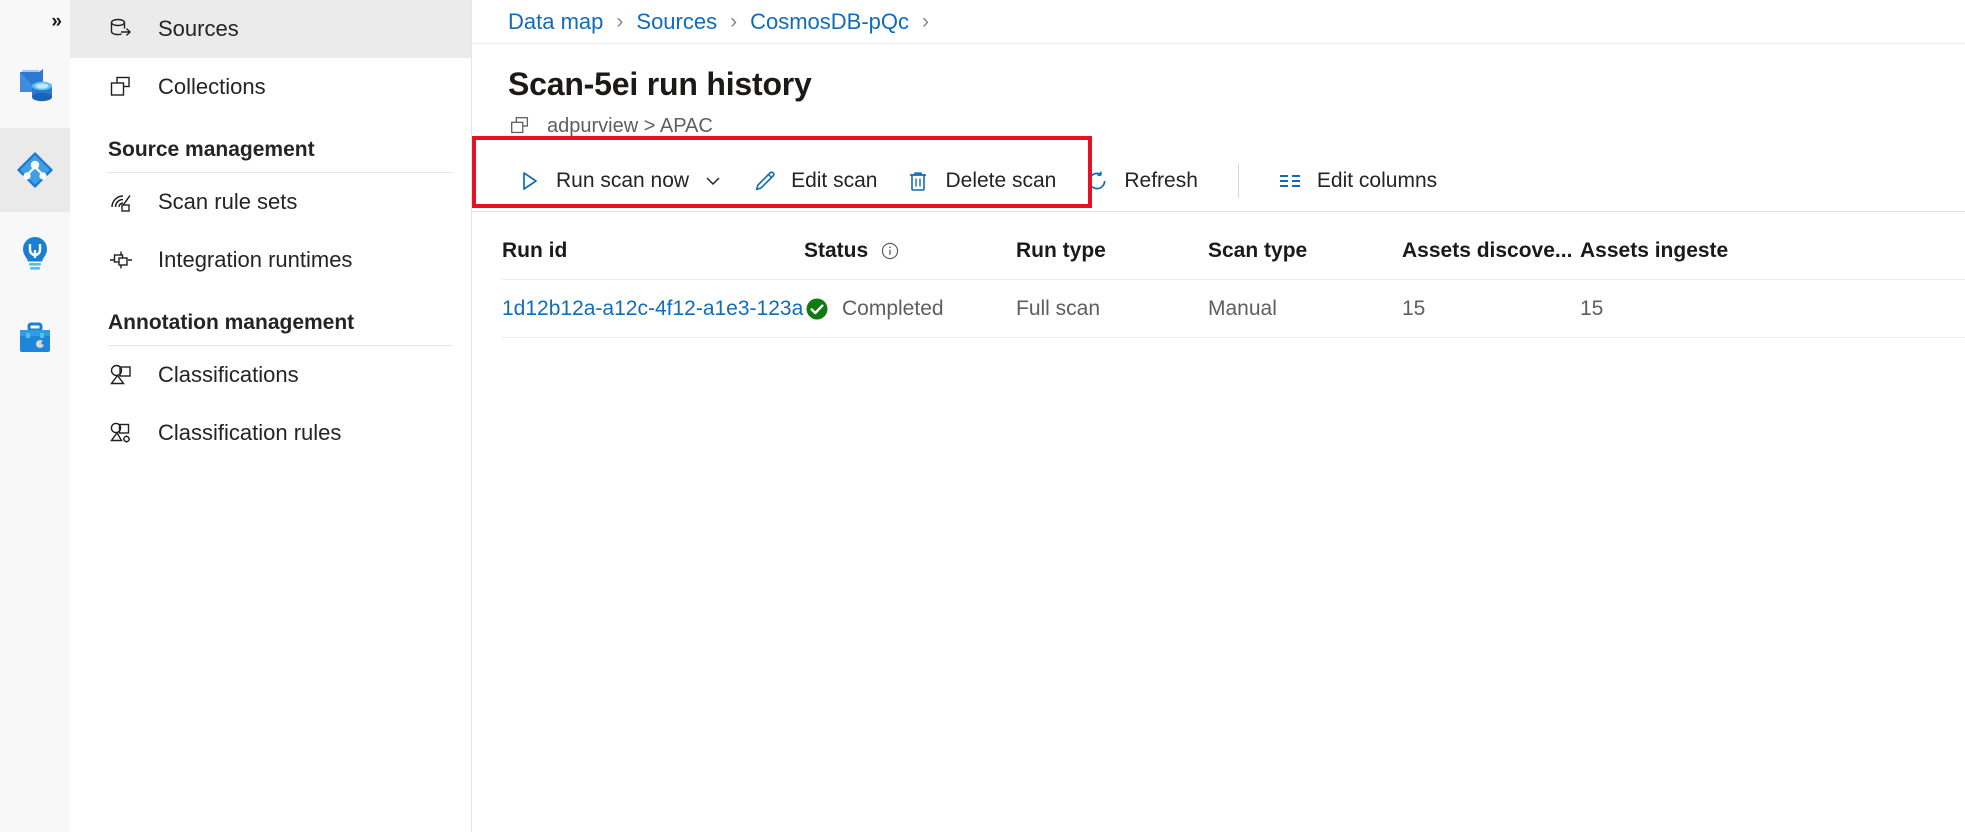 The width and height of the screenshot is (1965, 832). What do you see at coordinates (1097, 181) in the screenshot?
I see `refresh-icon` at bounding box center [1097, 181].